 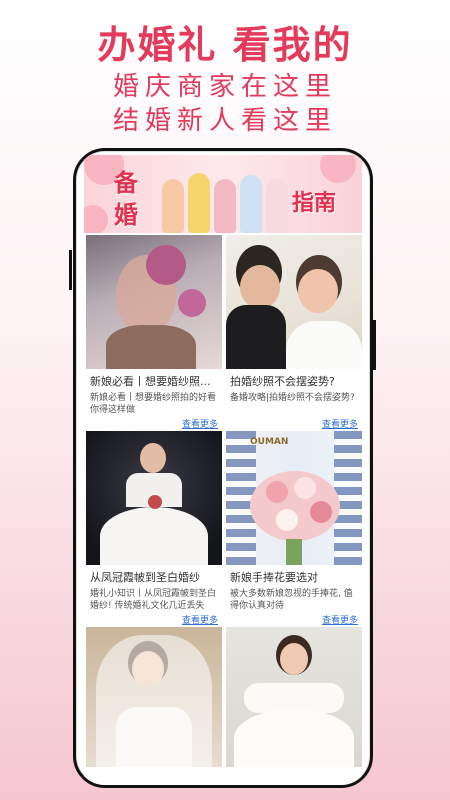 What do you see at coordinates (225, 45) in the screenshot?
I see `promo-headline: 办婚礼 看我的` at bounding box center [225, 45].